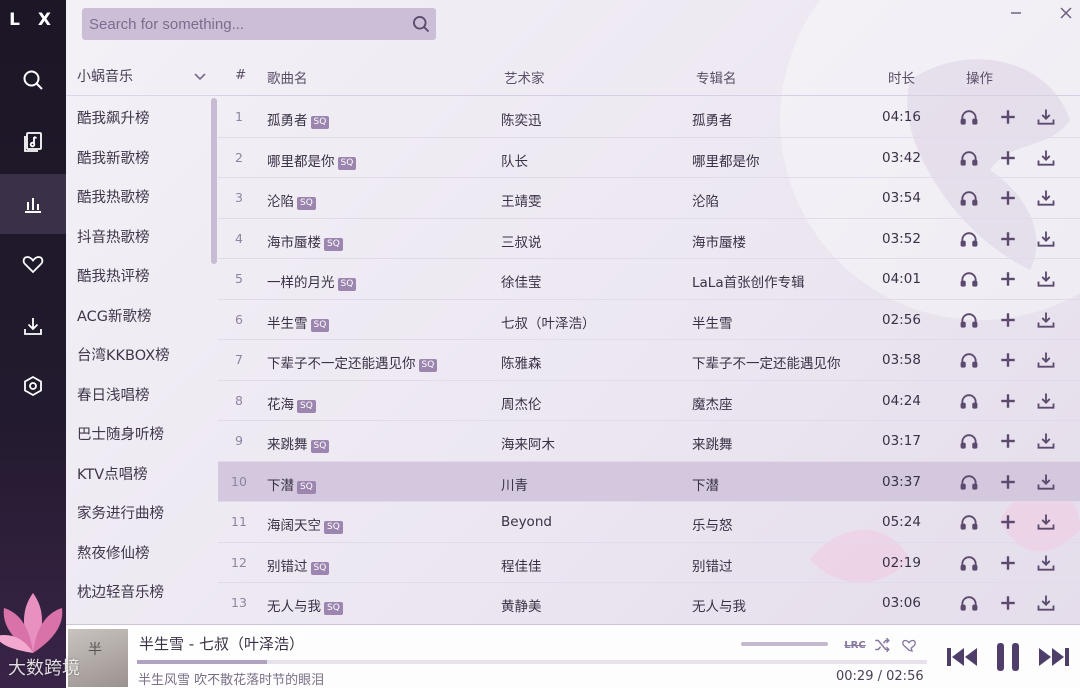  I want to click on leaderboard-item: 熬夜修仙榜, so click(142, 553).